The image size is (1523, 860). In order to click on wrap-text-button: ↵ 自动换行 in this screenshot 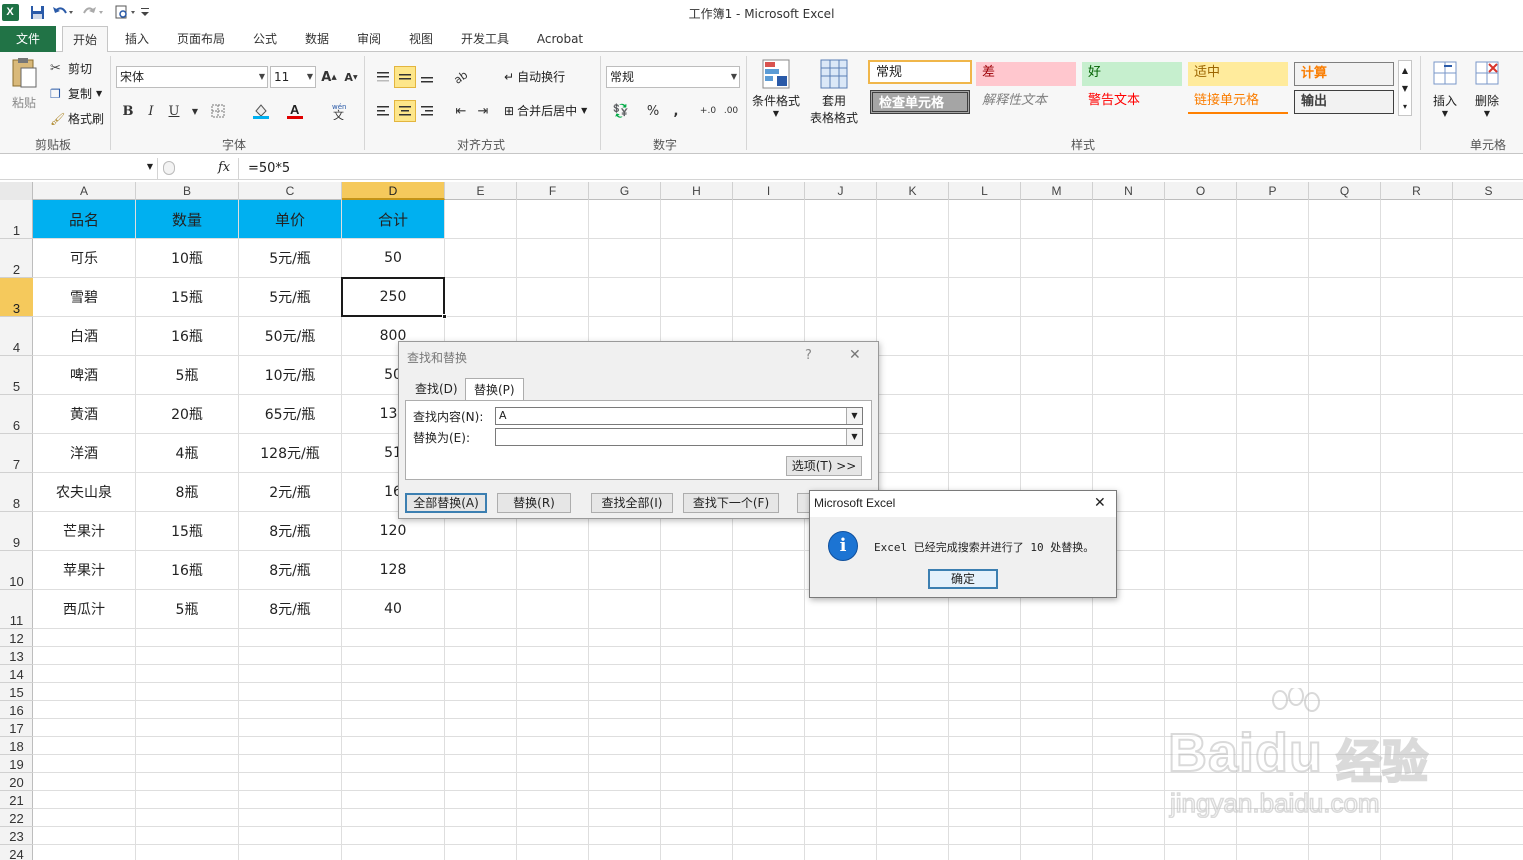, I will do `click(534, 76)`.